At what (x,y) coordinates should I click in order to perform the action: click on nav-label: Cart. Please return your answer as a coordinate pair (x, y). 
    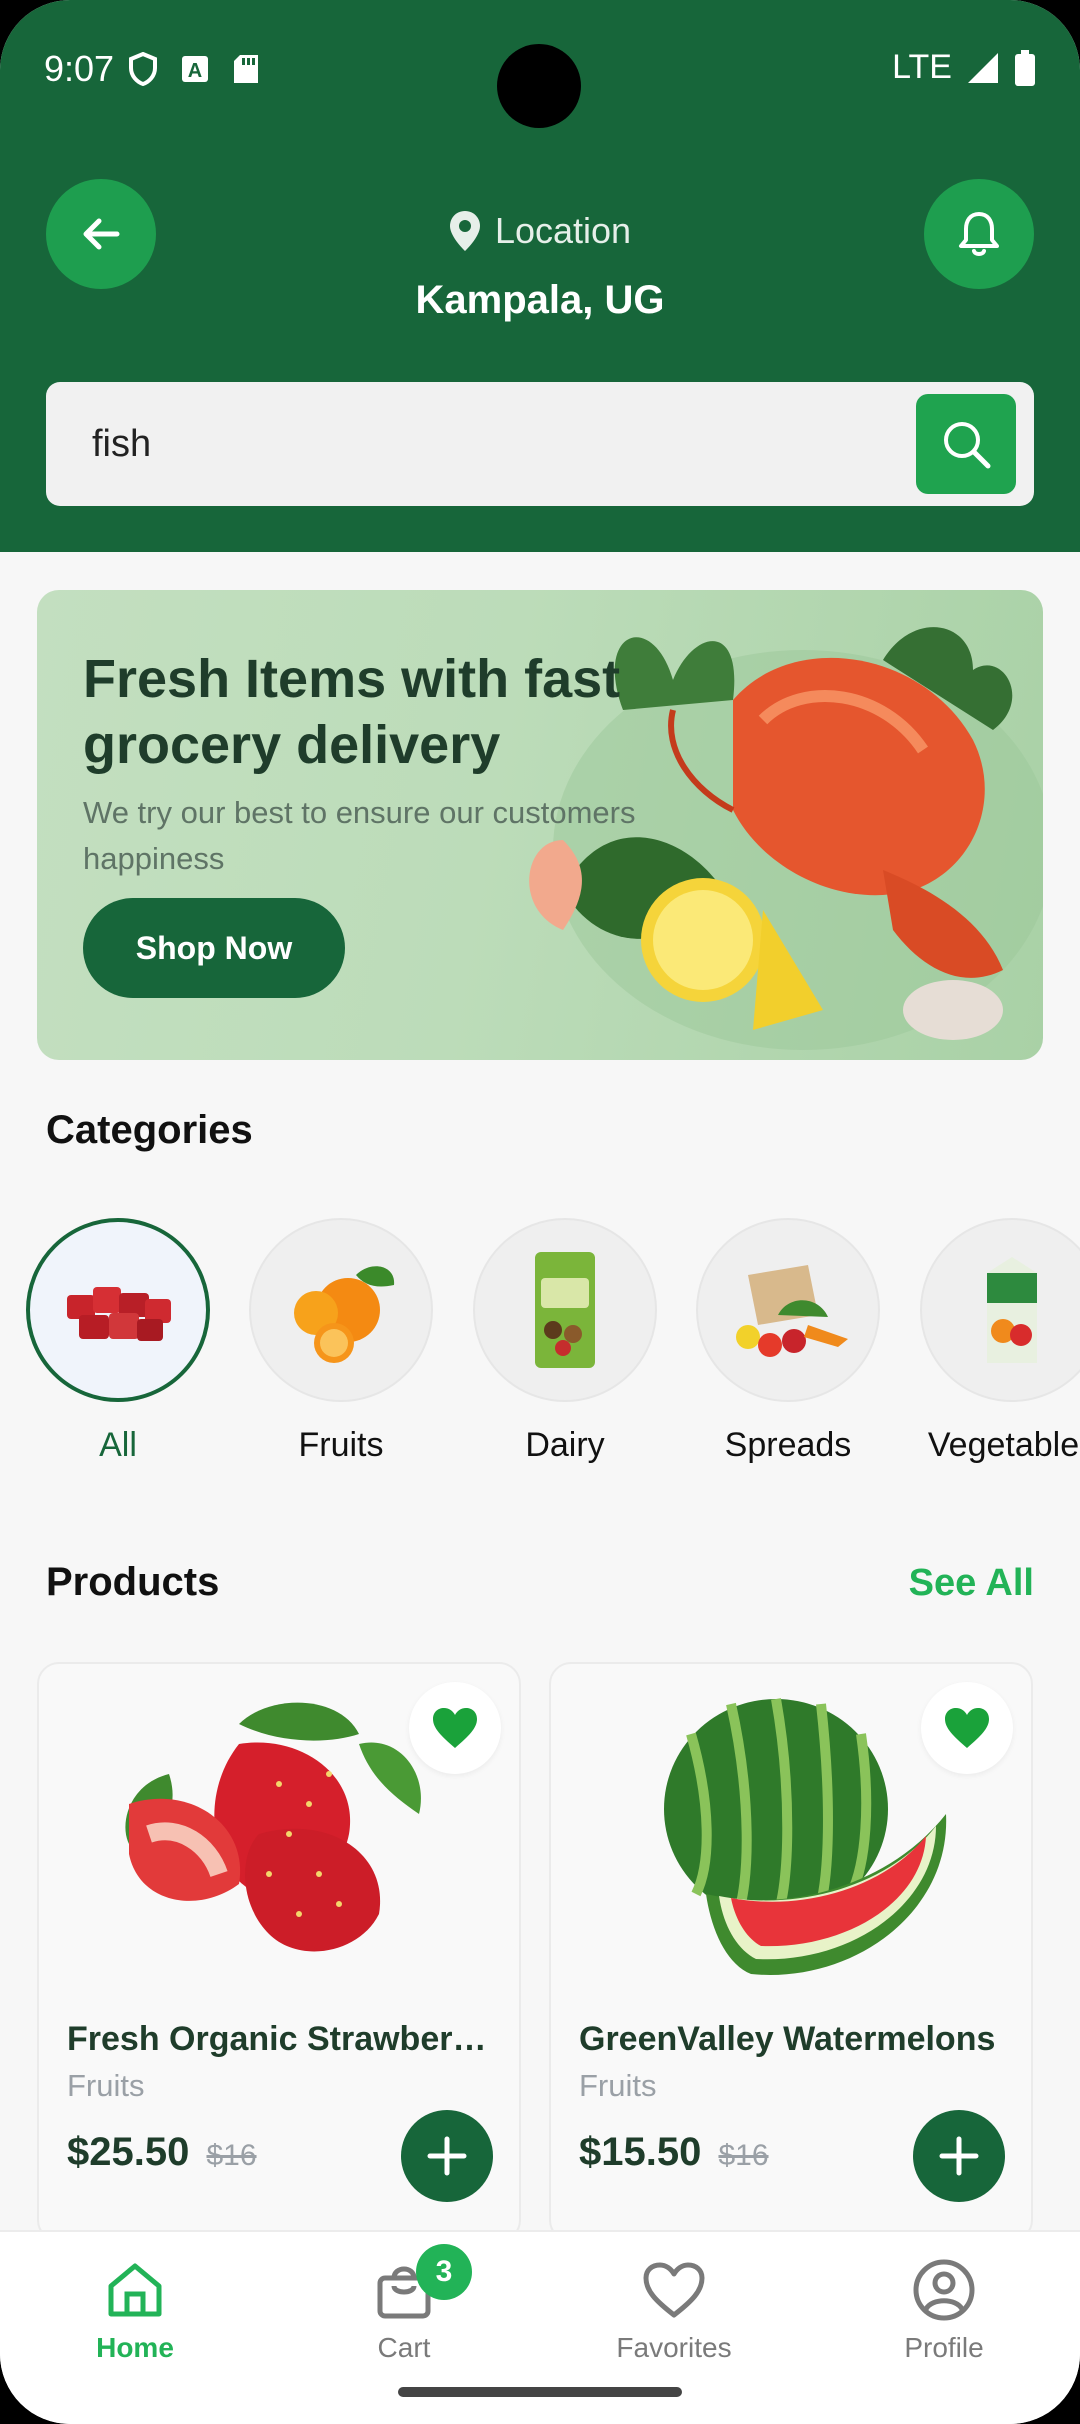
    Looking at the image, I should click on (404, 2347).